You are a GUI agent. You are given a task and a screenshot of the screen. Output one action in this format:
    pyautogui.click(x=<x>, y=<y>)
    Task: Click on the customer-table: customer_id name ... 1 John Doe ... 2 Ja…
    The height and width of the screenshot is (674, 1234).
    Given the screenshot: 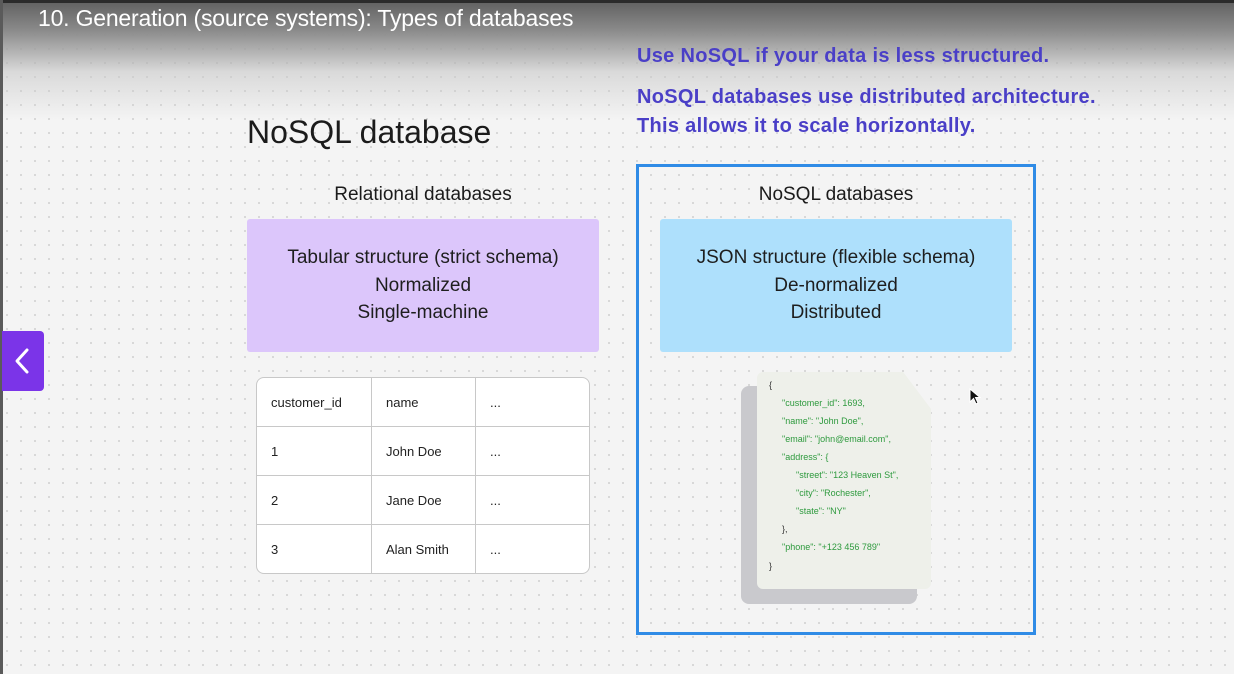 What is the action you would take?
    pyautogui.click(x=423, y=475)
    